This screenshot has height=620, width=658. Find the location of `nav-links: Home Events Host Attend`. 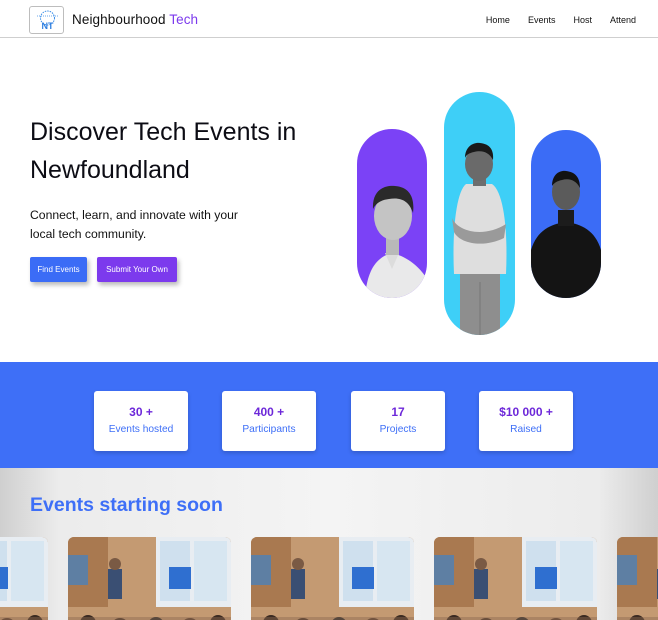

nav-links: Home Events Host Attend is located at coordinates (561, 20).